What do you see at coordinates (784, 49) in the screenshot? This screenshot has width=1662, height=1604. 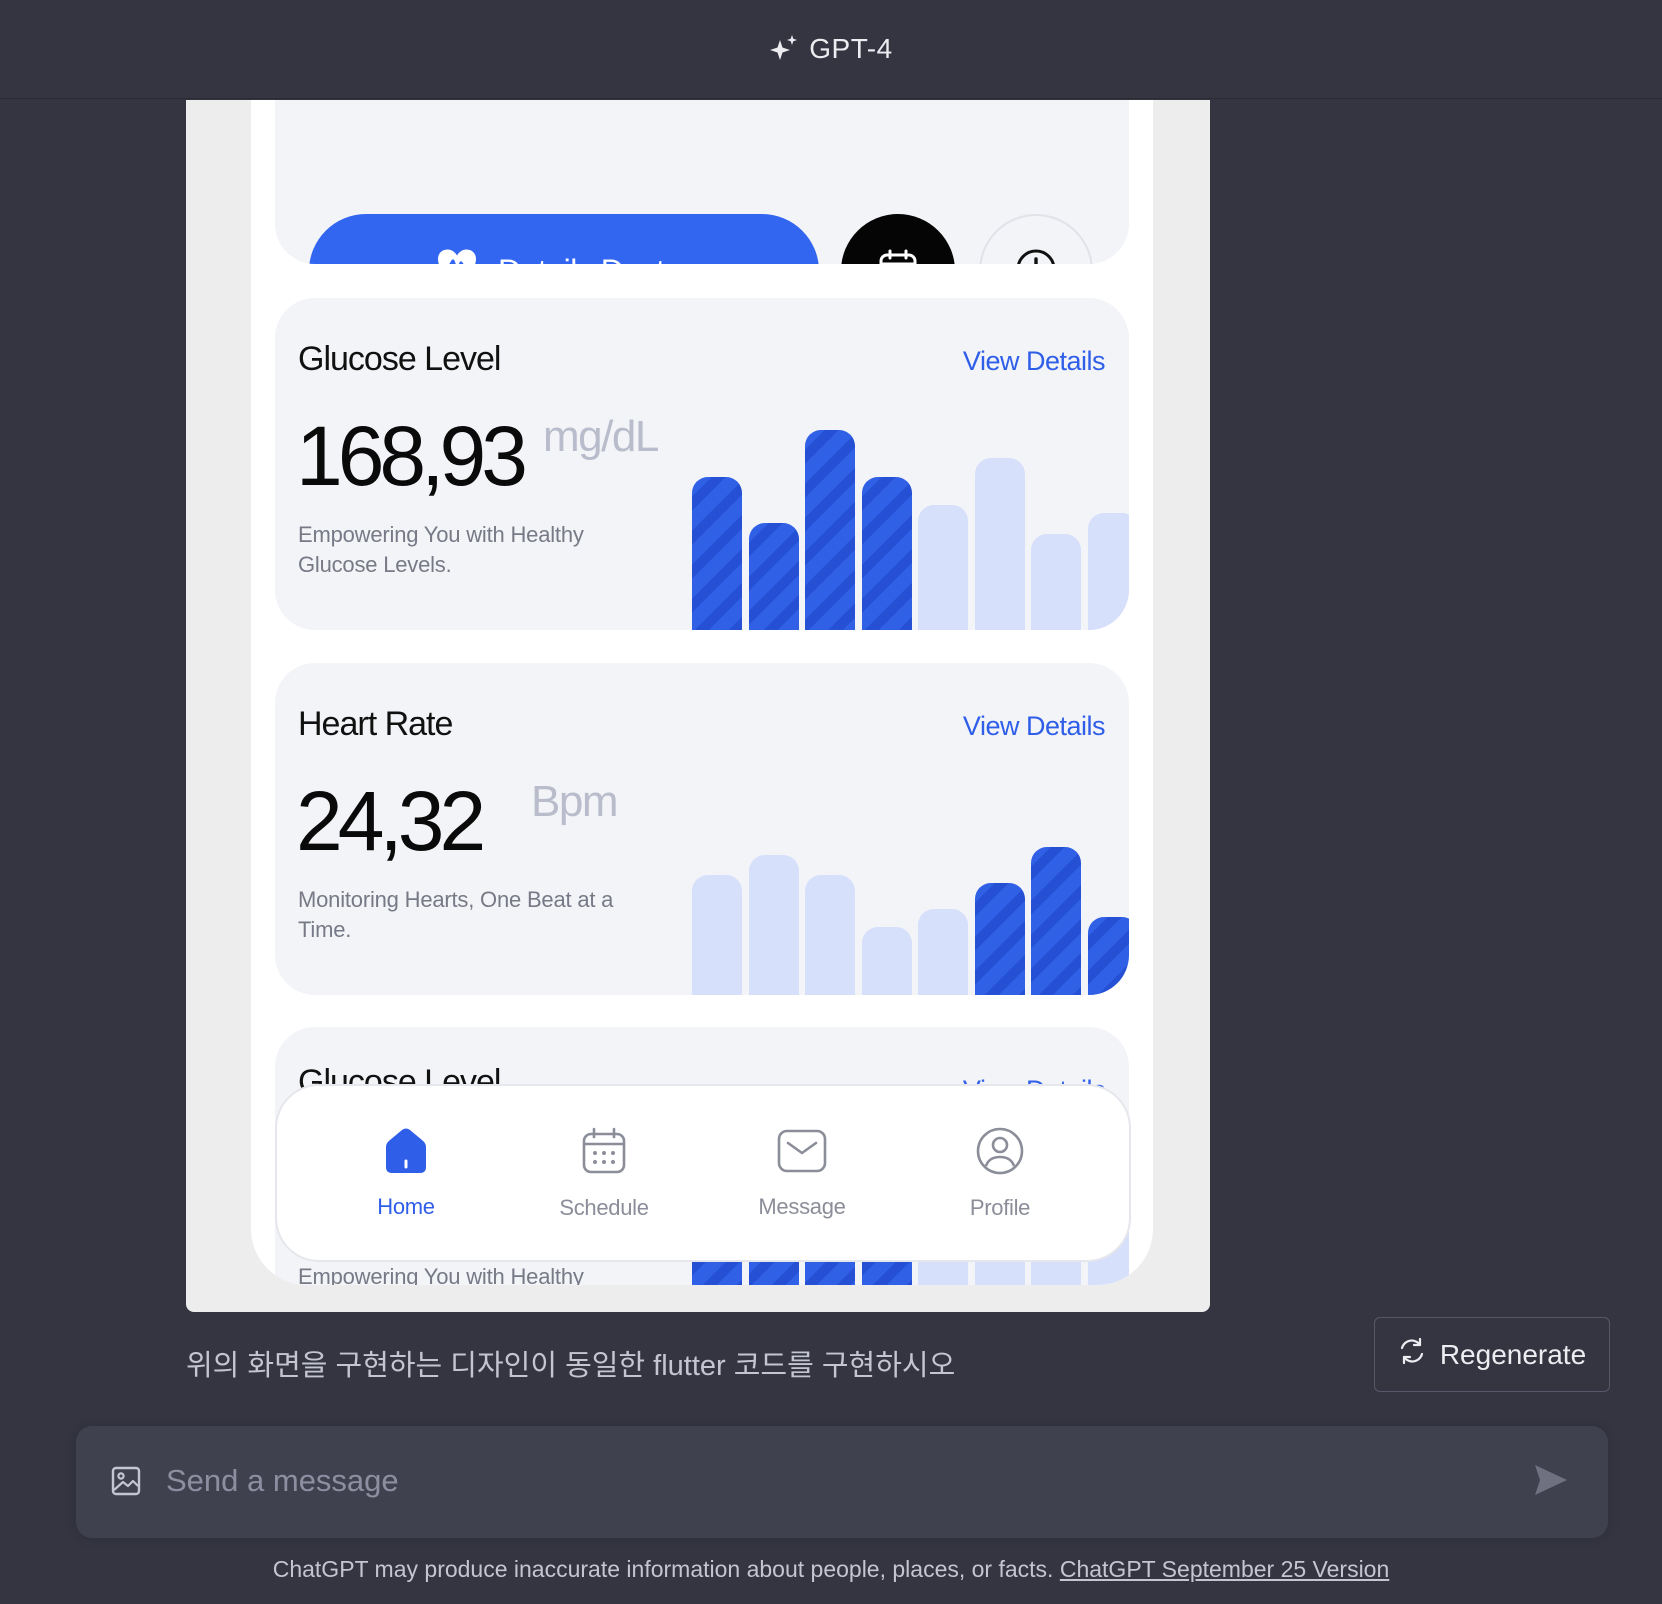 I see `sparkle-icon` at bounding box center [784, 49].